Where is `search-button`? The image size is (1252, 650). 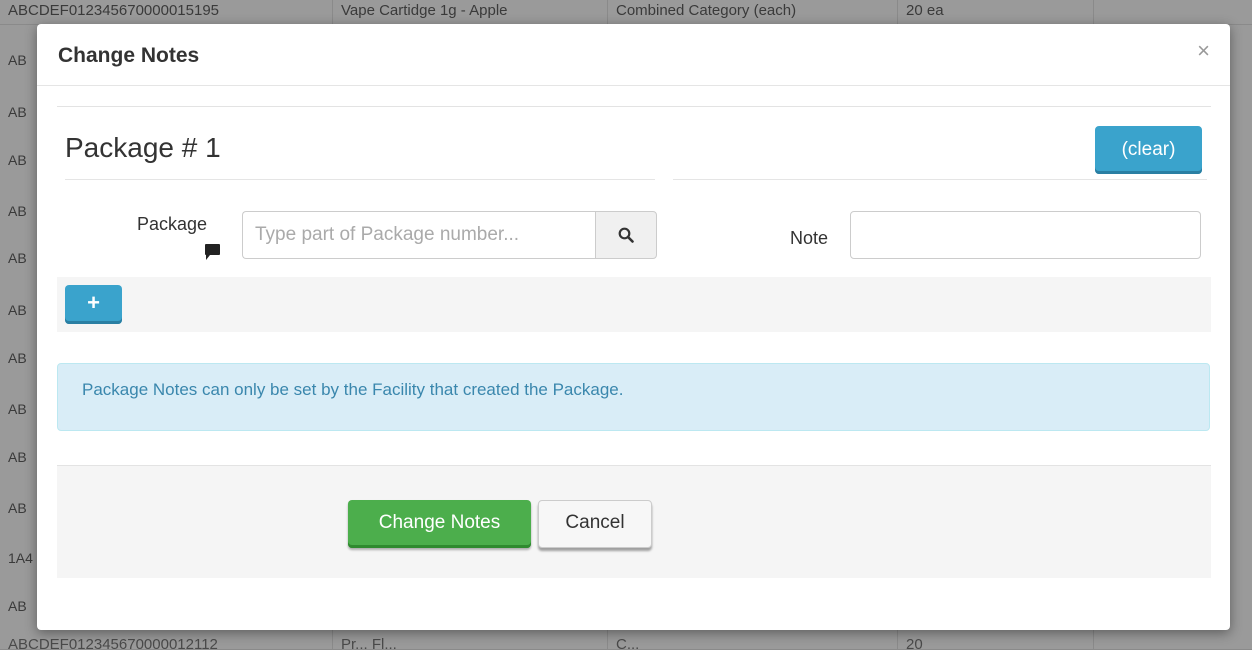 search-button is located at coordinates (626, 235).